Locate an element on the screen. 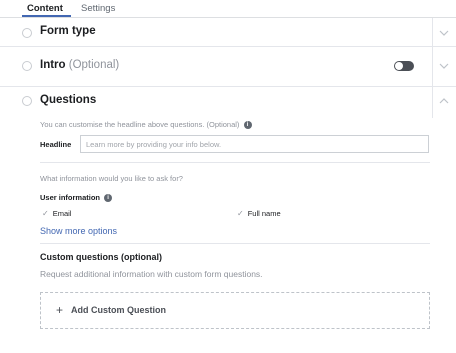  form-type-radio is located at coordinates (27, 33).